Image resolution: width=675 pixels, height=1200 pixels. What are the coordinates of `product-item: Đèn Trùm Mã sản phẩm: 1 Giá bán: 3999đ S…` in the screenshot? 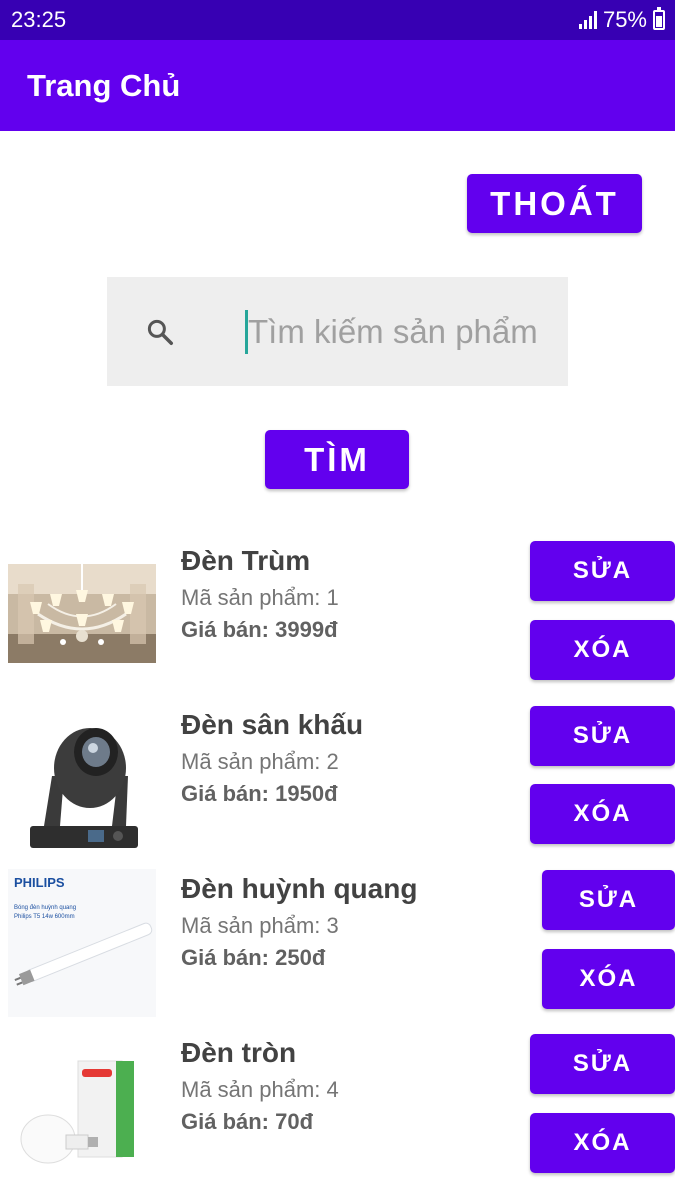 It's located at (337, 623).